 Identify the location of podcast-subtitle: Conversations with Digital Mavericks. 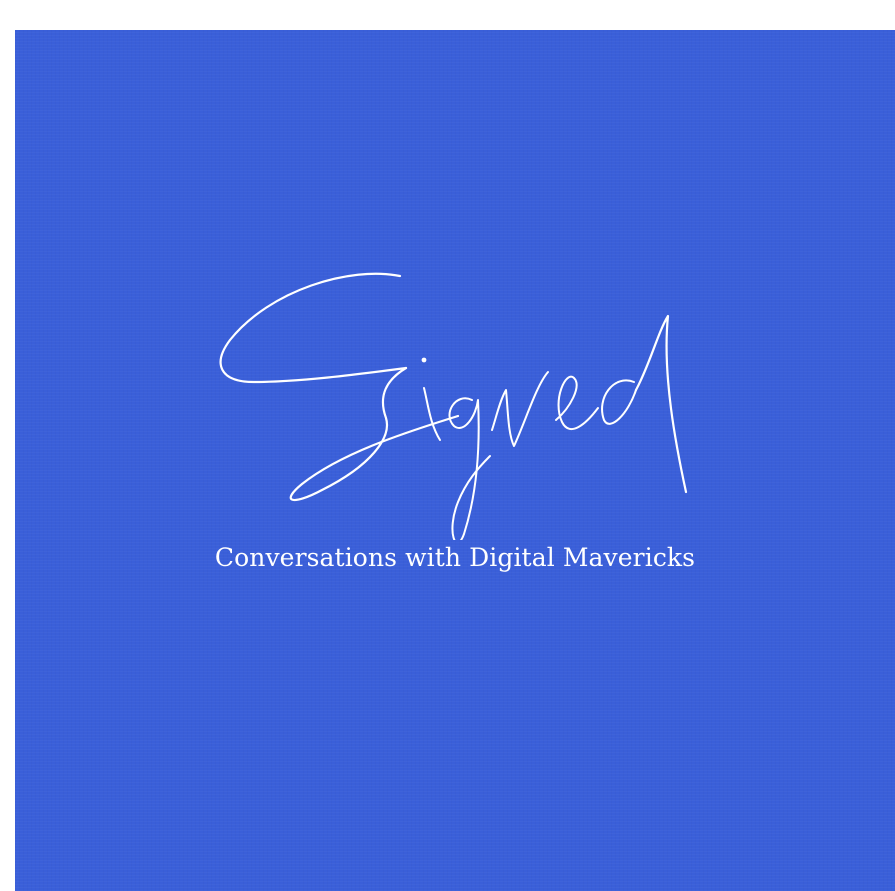
(455, 557).